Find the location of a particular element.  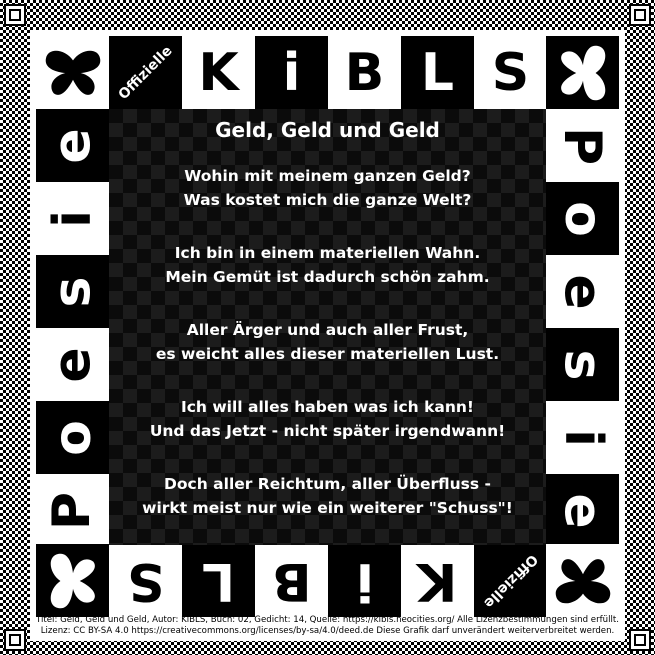

title-letter-i: i is located at coordinates (291, 72).